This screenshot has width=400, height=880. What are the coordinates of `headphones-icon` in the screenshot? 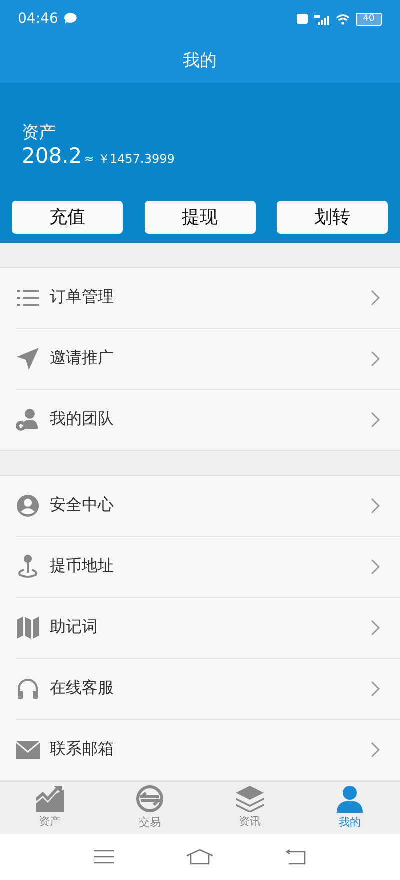 It's located at (28, 689).